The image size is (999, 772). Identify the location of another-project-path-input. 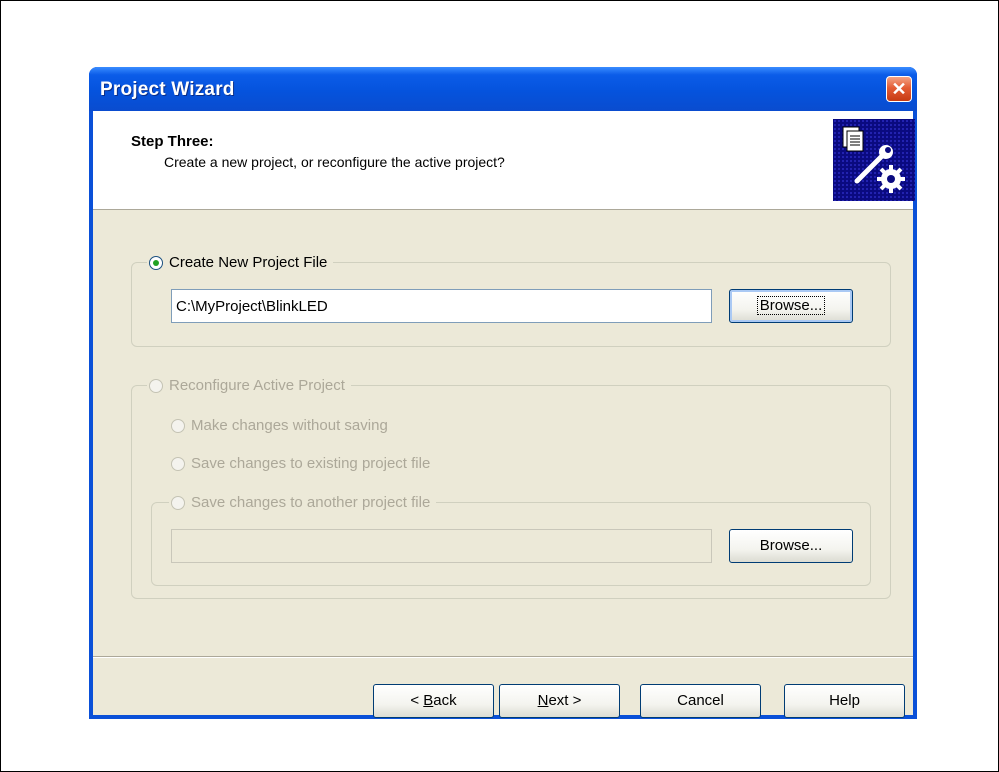
(441, 546).